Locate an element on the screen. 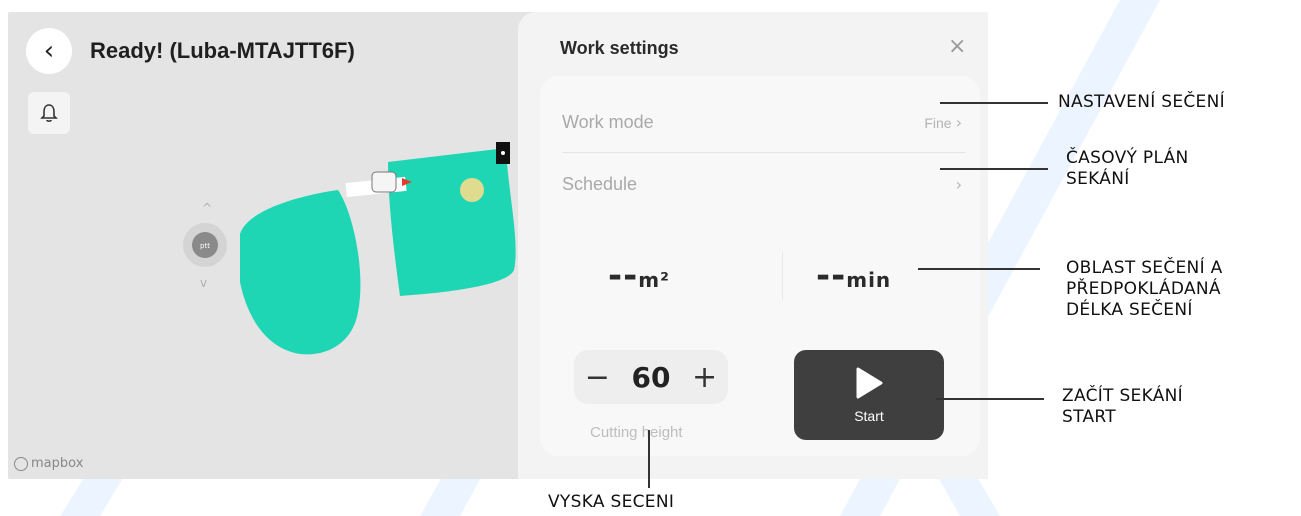 The height and width of the screenshot is (516, 1301). joystick-down-icon: v is located at coordinates (203, 283).